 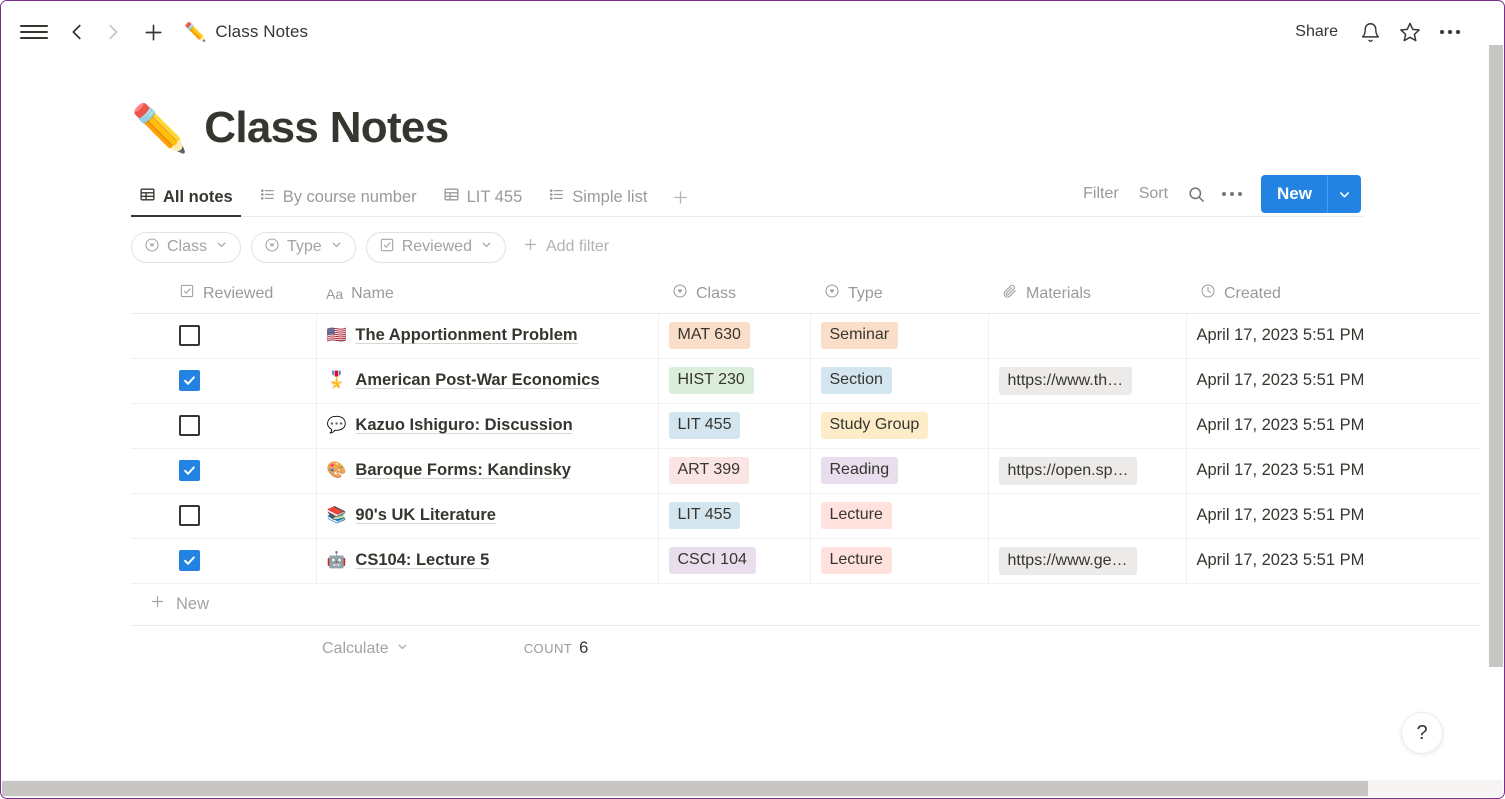 What do you see at coordinates (548, 648) in the screenshot?
I see `count-label: COUNT` at bounding box center [548, 648].